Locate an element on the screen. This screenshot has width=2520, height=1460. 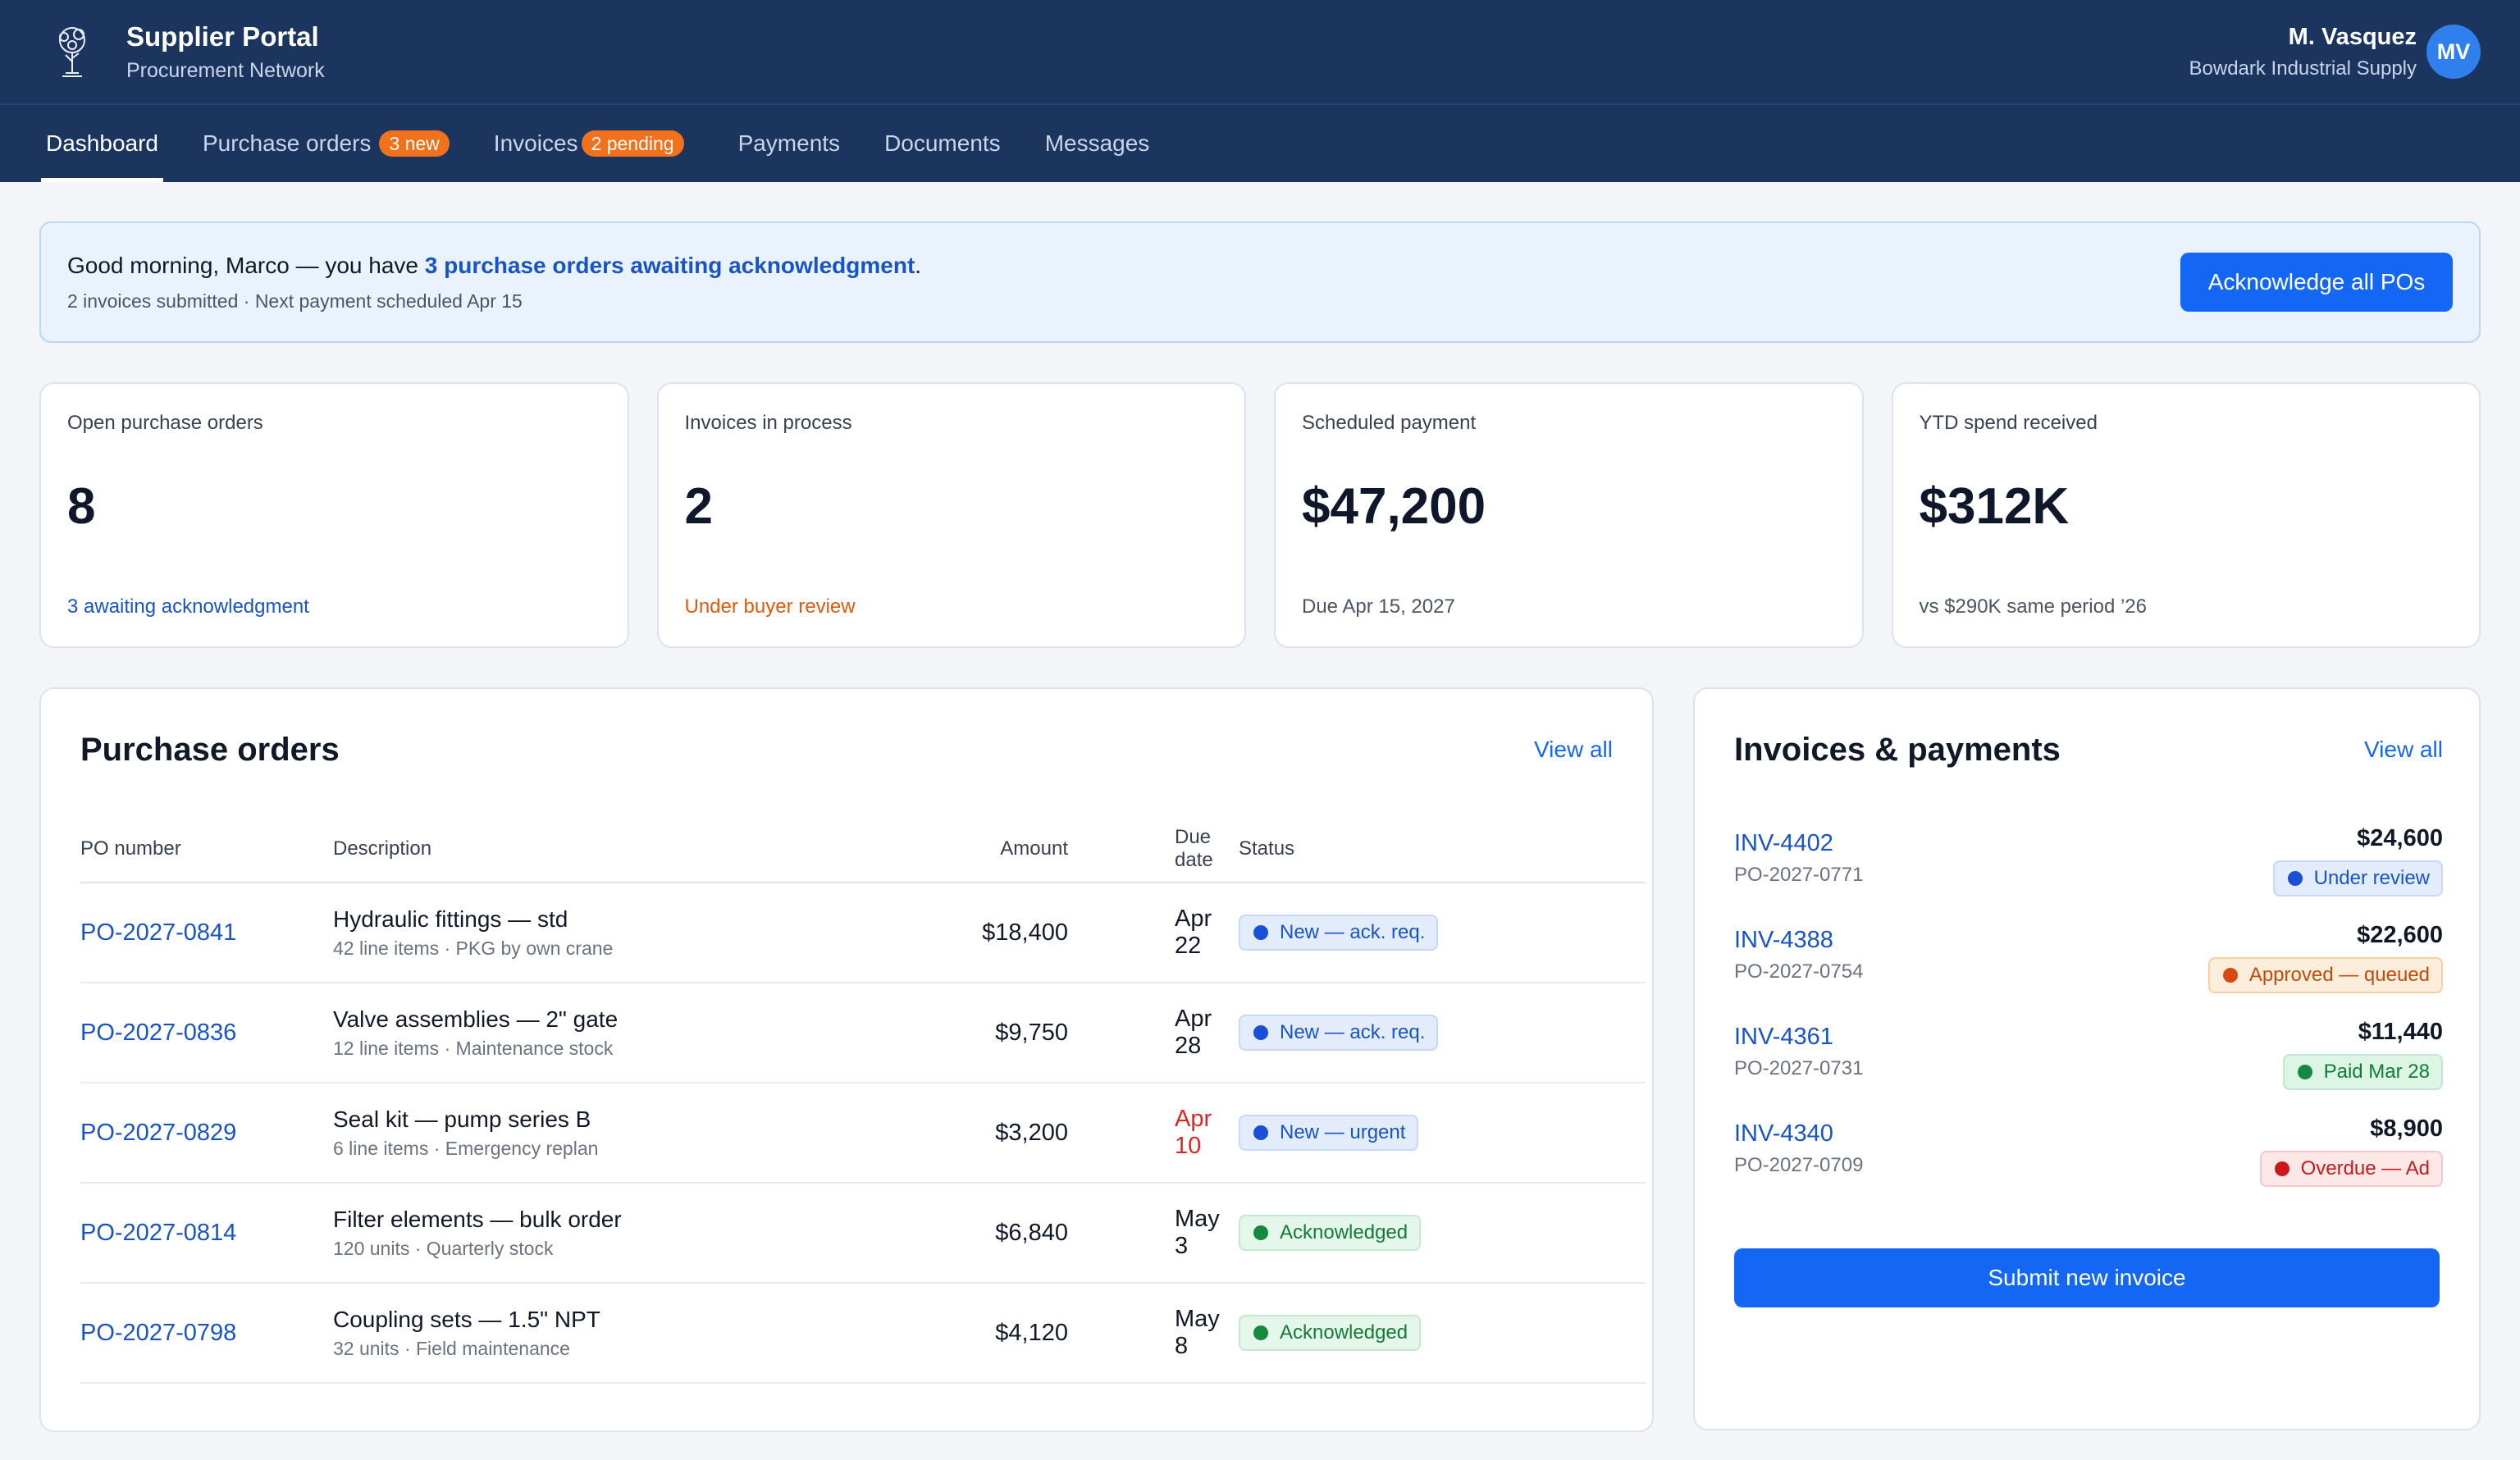
po-number-link: PO-2027-0836 is located at coordinates (158, 1033).